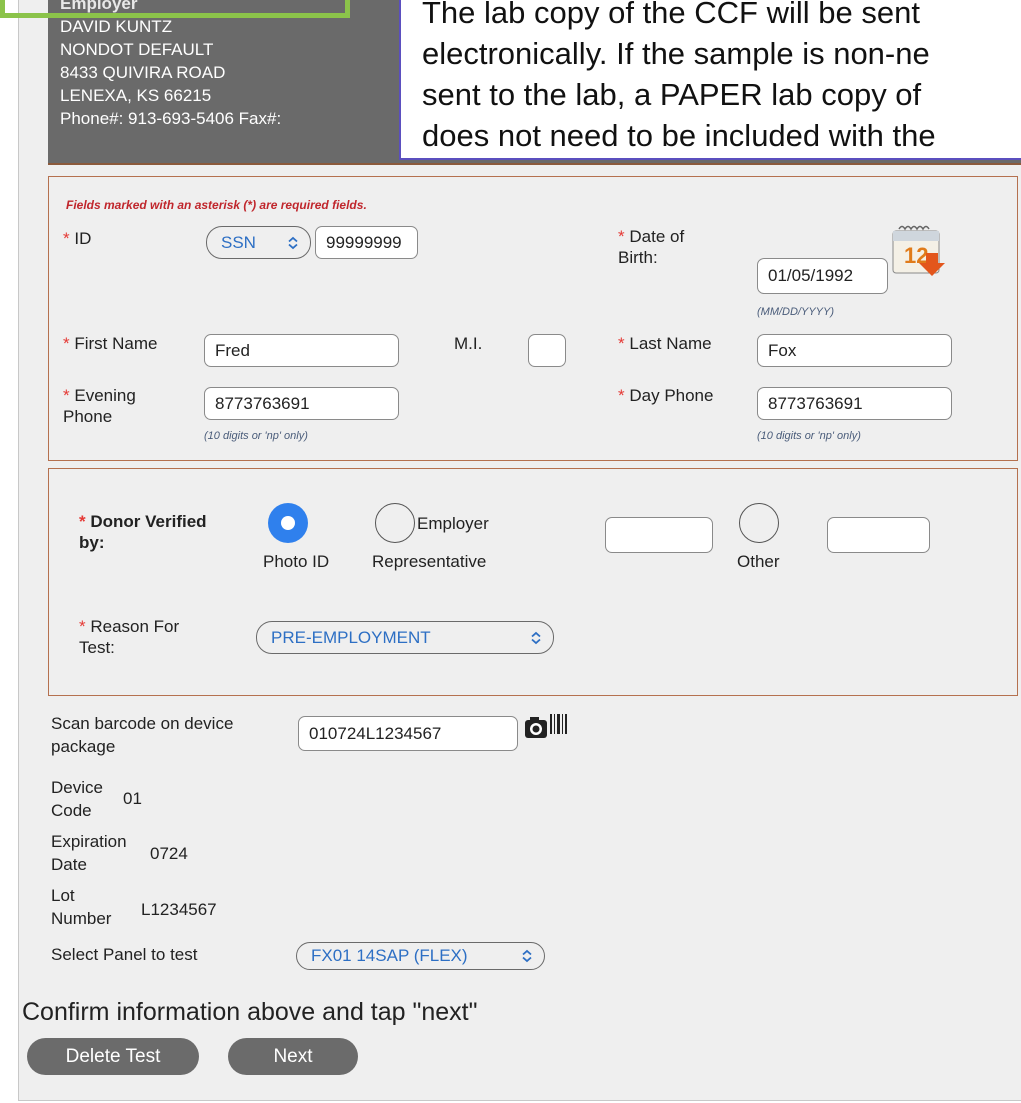 This screenshot has width=1021, height=1103. I want to click on camera-barcode-icon, so click(548, 728).